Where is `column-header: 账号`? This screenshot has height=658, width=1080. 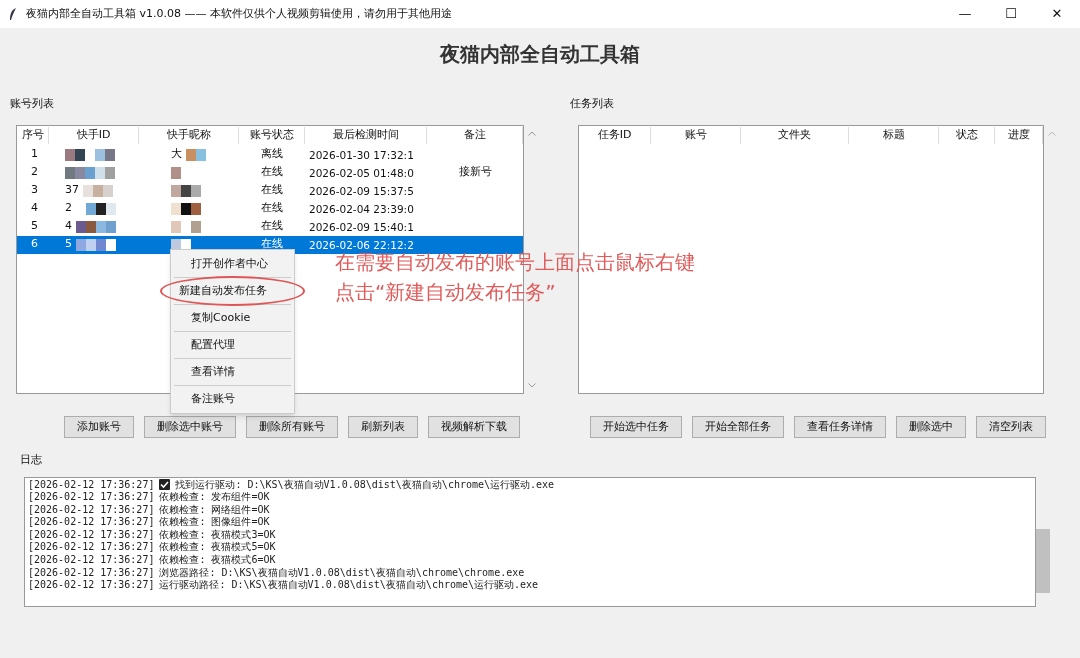
column-header: 账号 is located at coordinates (696, 135).